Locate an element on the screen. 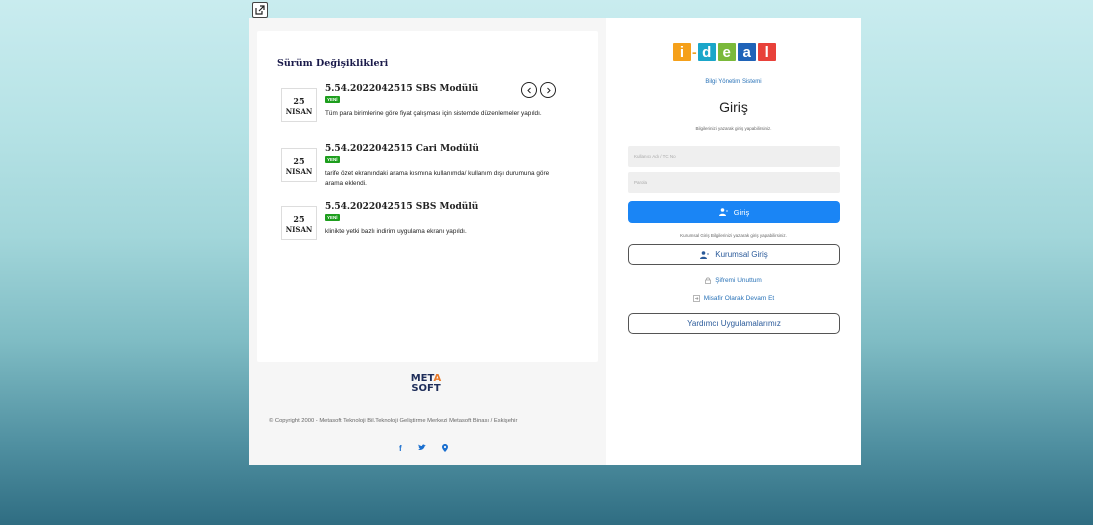 This screenshot has width=1093, height=525. password-input is located at coordinates (734, 182).